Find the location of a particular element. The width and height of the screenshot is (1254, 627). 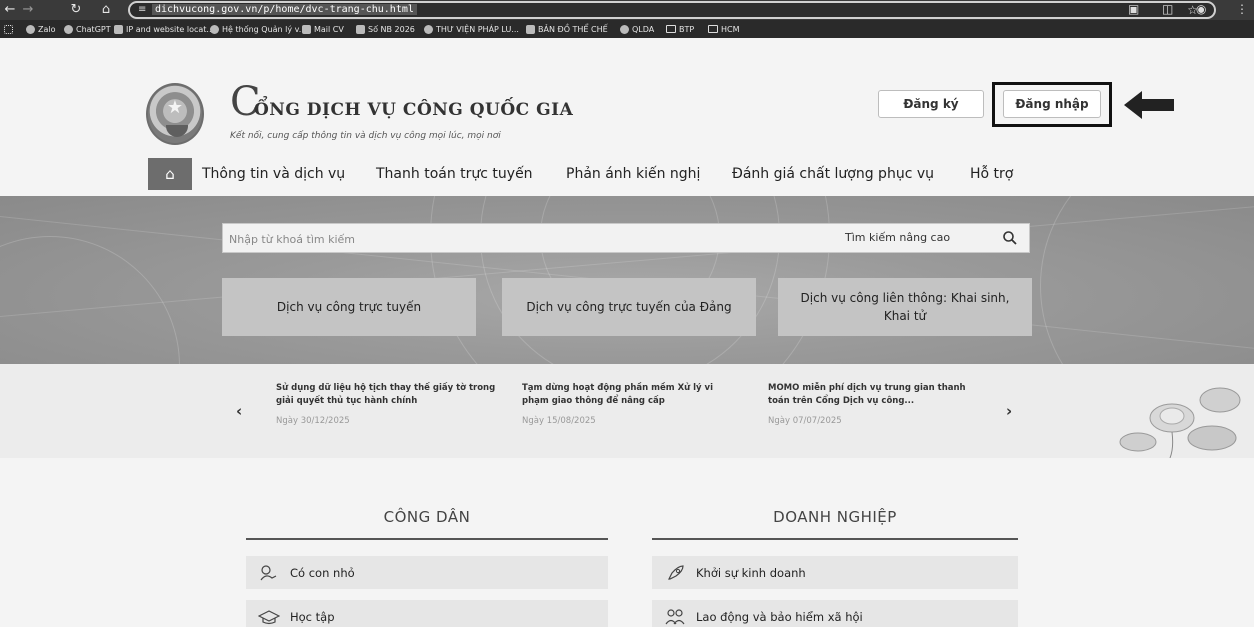

bookmark-mail-cv: Mail CV is located at coordinates (323, 29).